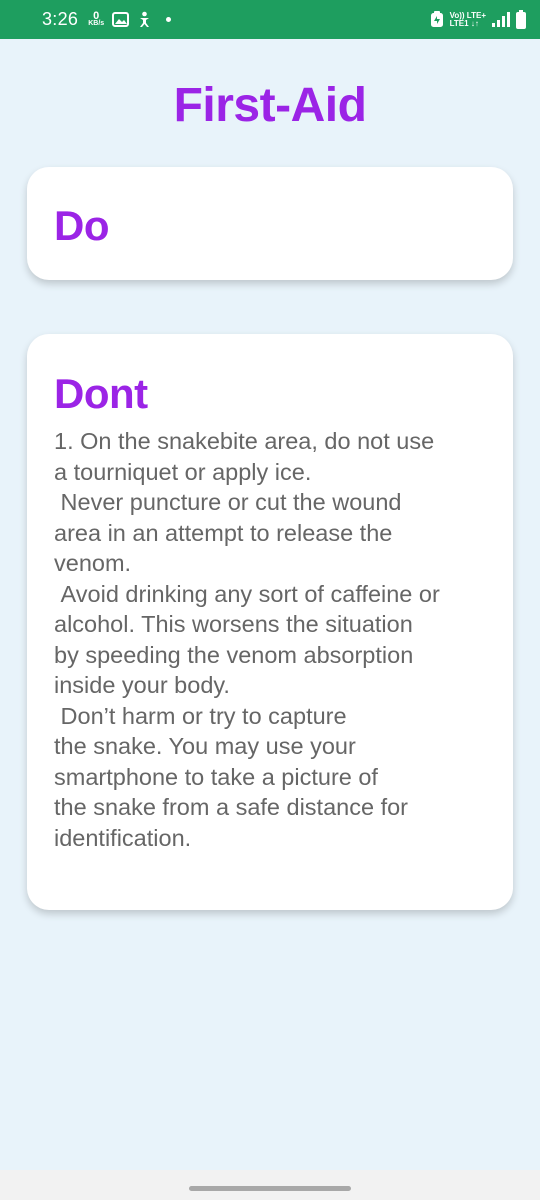 Image resolution: width=540 pixels, height=1200 pixels. Describe the element at coordinates (464, 23) in the screenshot. I see `lte-label: LTE1 ↓↑` at that location.